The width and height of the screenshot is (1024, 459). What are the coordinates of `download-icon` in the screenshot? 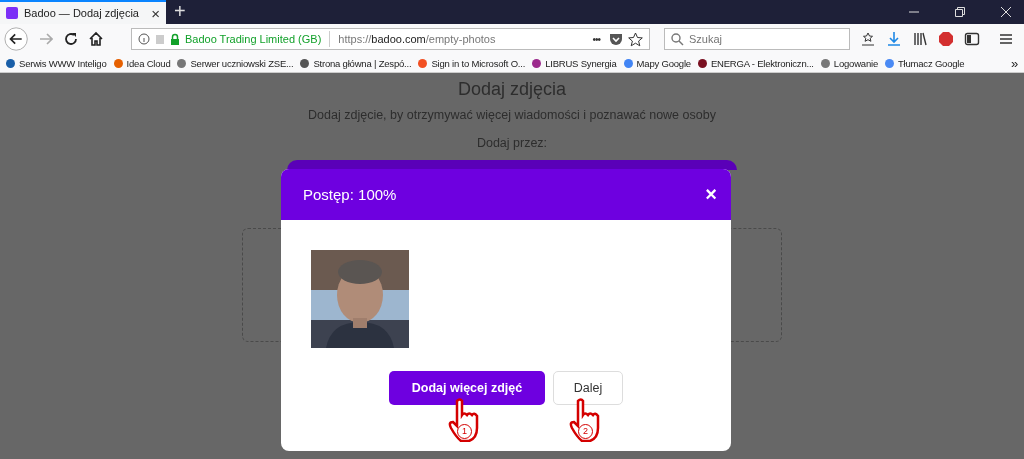 It's located at (894, 39).